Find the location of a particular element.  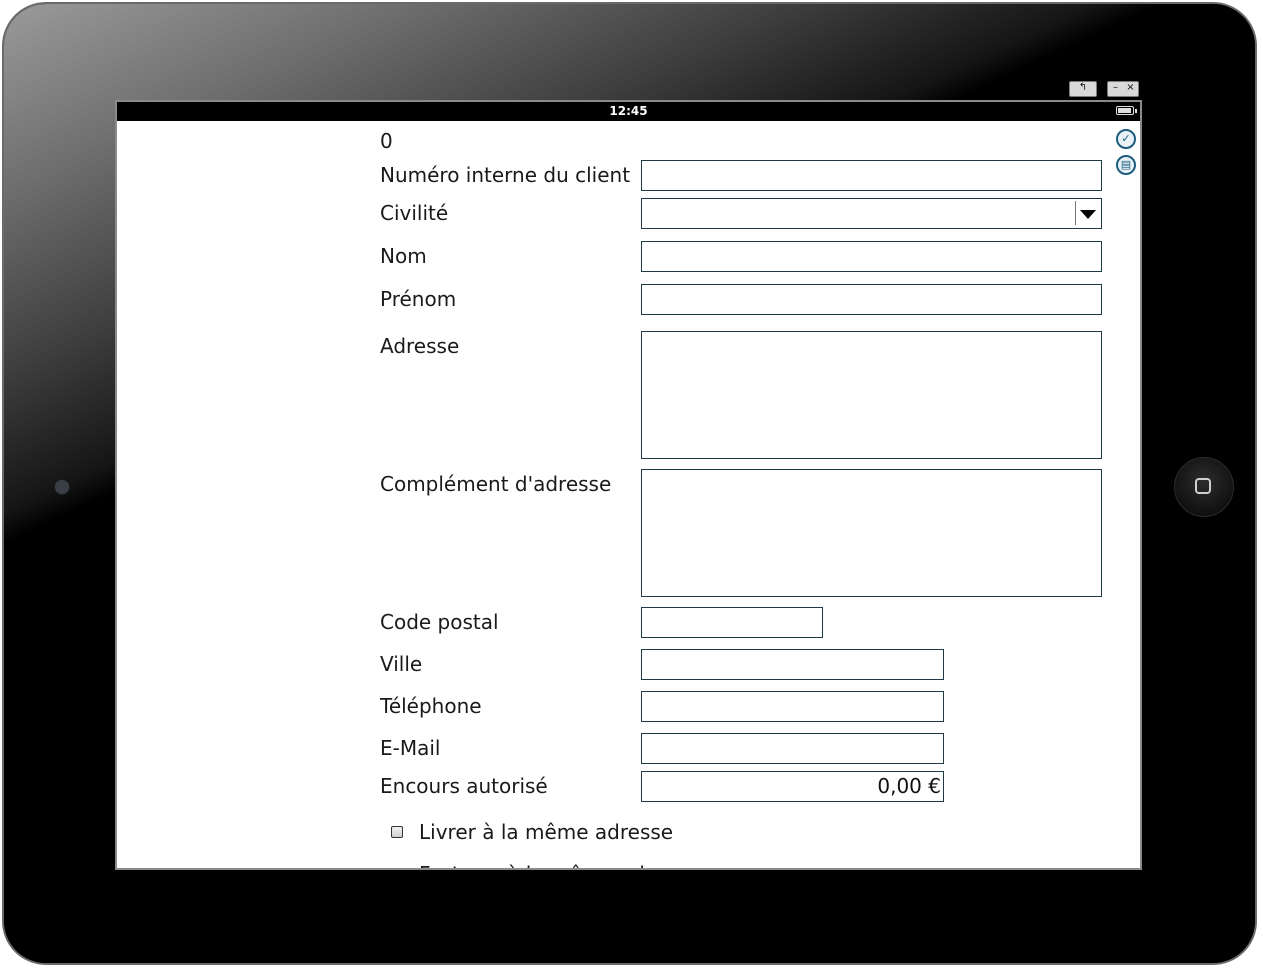

postal-code-input is located at coordinates (732, 622).